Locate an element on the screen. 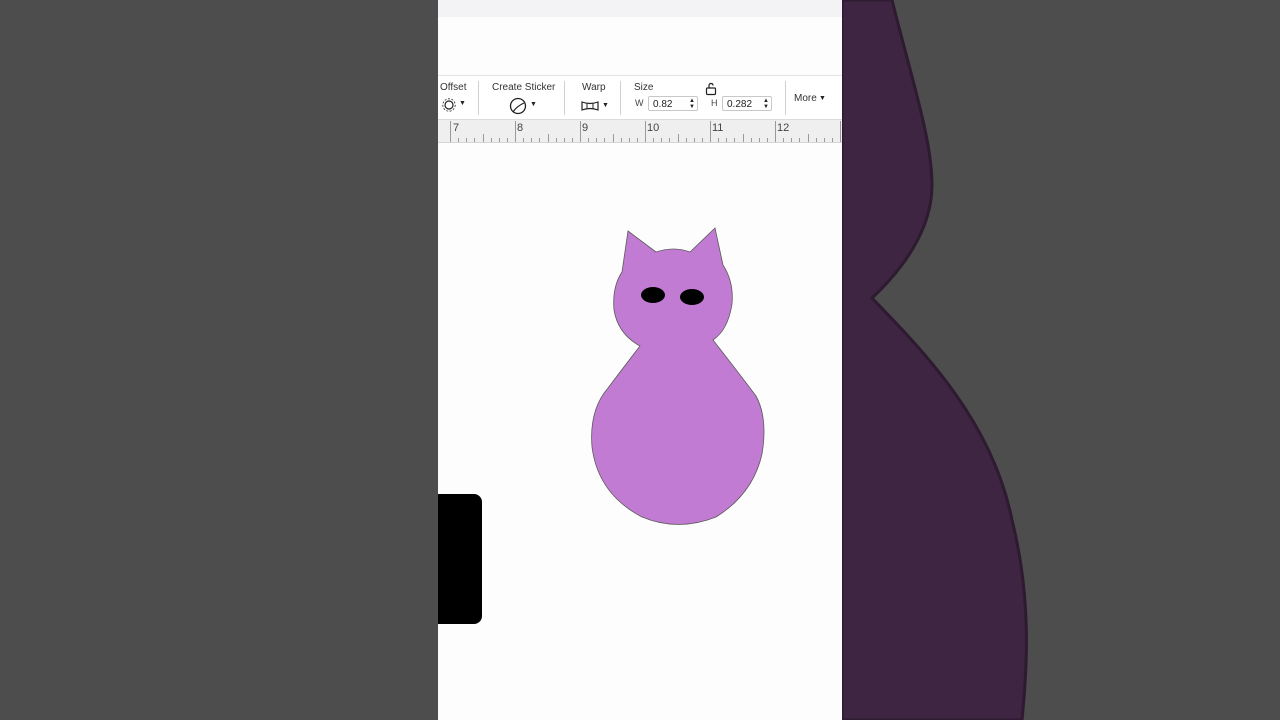 This screenshot has height=720, width=1280. horizontal-ruler: 7 8 9 10 11 12 is located at coordinates (640, 131).